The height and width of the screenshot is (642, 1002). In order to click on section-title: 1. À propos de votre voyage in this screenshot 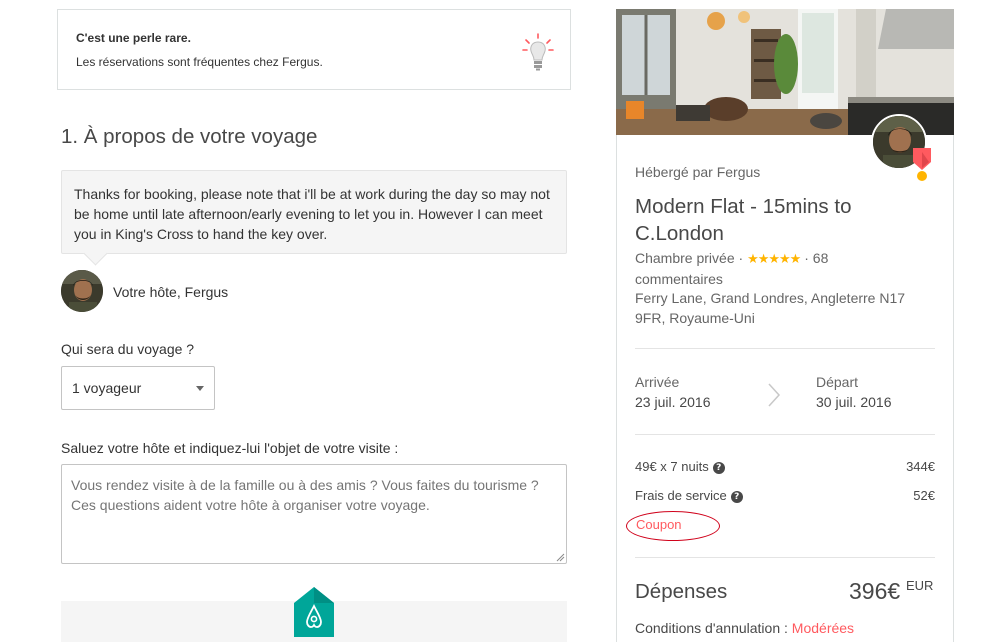, I will do `click(189, 136)`.